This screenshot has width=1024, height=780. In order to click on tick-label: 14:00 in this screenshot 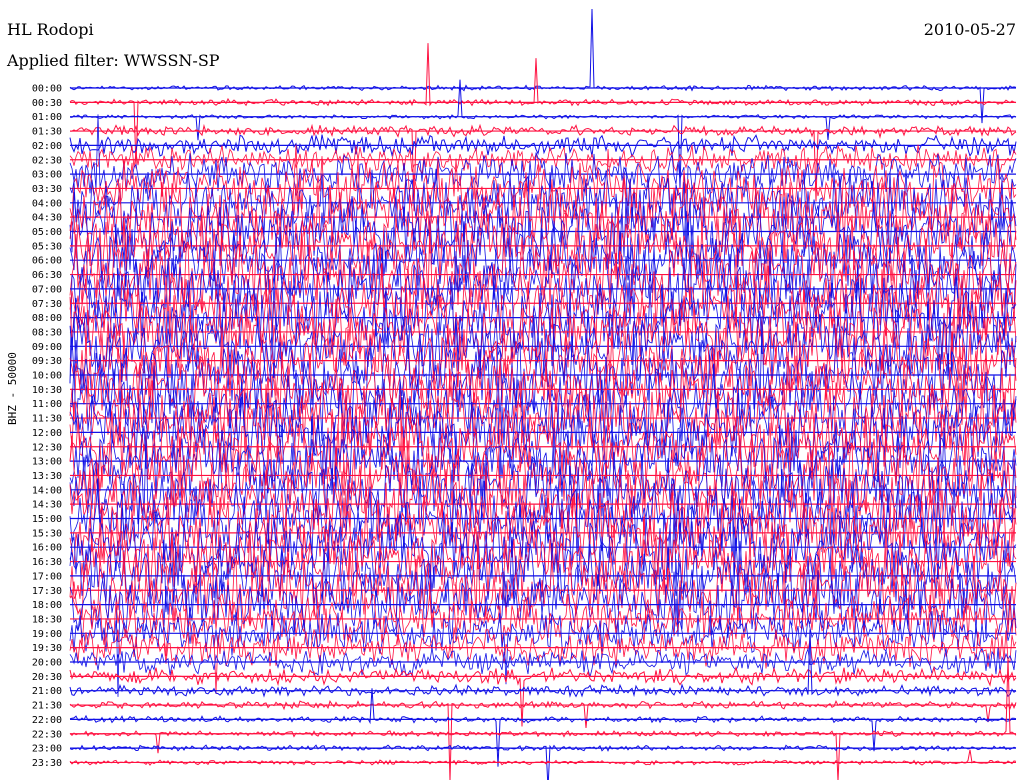, I will do `click(47, 490)`.